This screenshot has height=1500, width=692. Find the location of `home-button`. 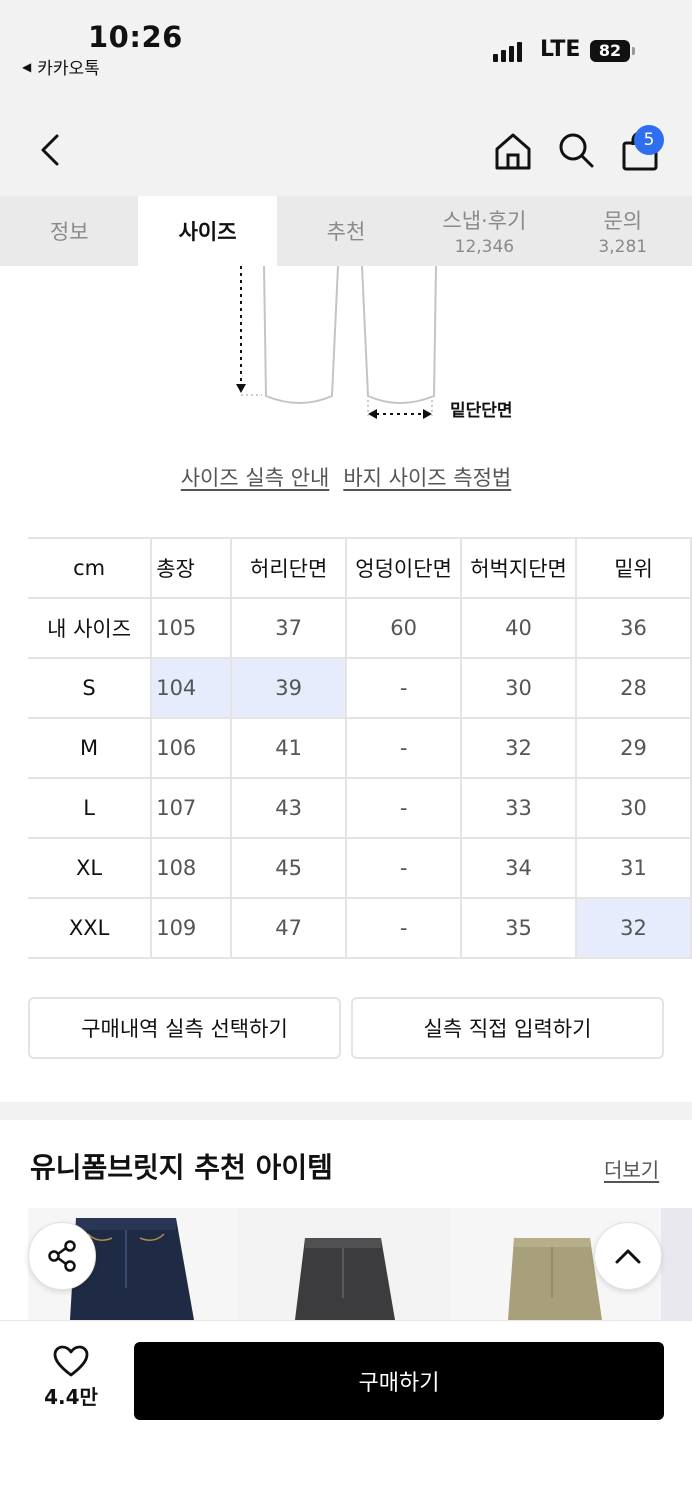

home-button is located at coordinates (513, 151).